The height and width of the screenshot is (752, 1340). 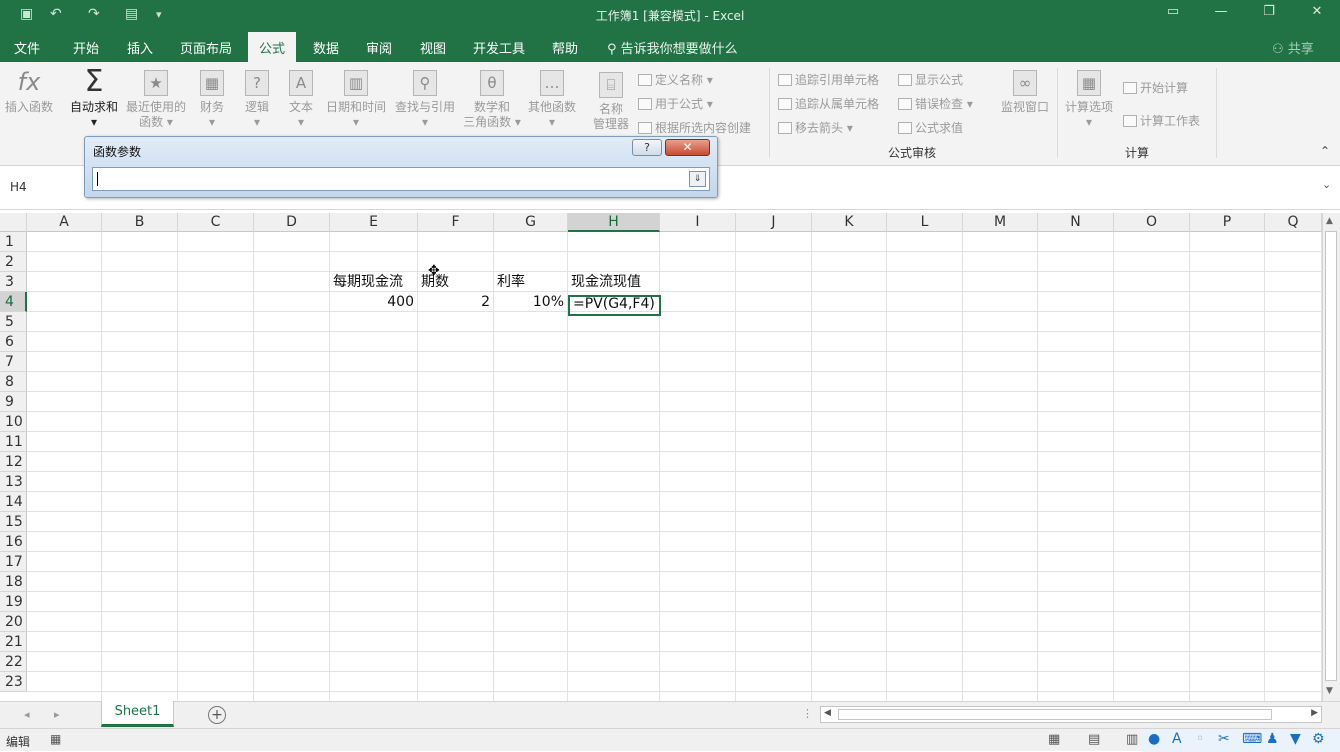 I want to click on vertical-scrollbar: ▲ ▼, so click(x=1331, y=457).